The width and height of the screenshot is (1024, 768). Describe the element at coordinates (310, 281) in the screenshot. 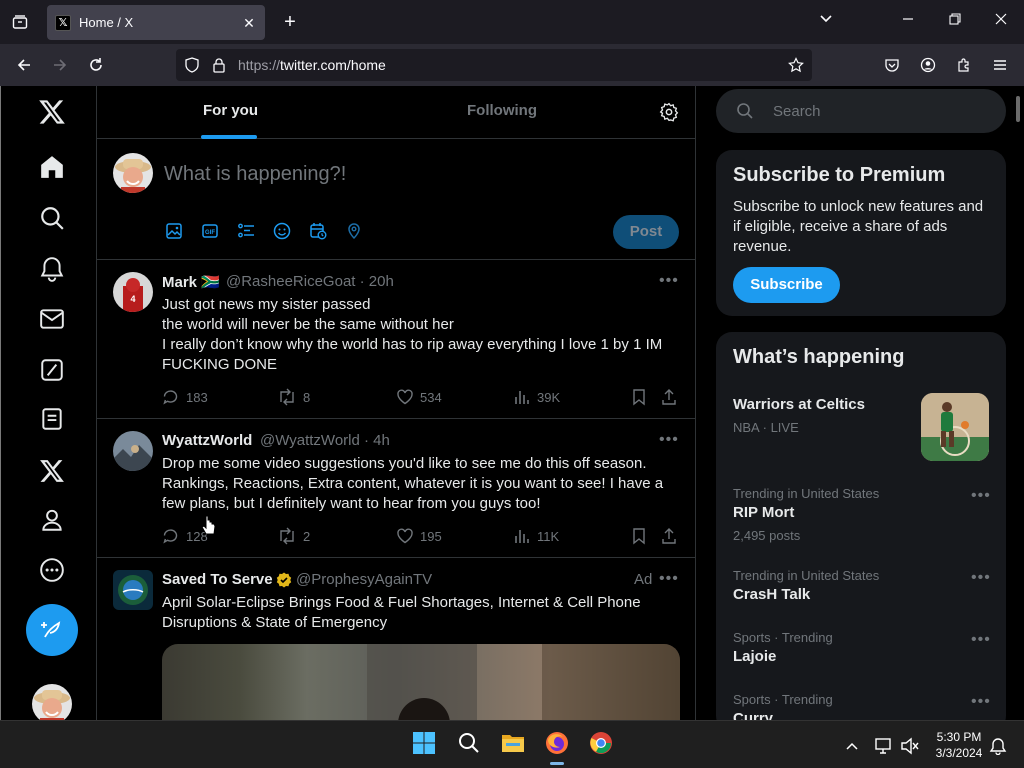

I see `tweet-author-handle: @RasheeRiceGoat · 20h` at that location.